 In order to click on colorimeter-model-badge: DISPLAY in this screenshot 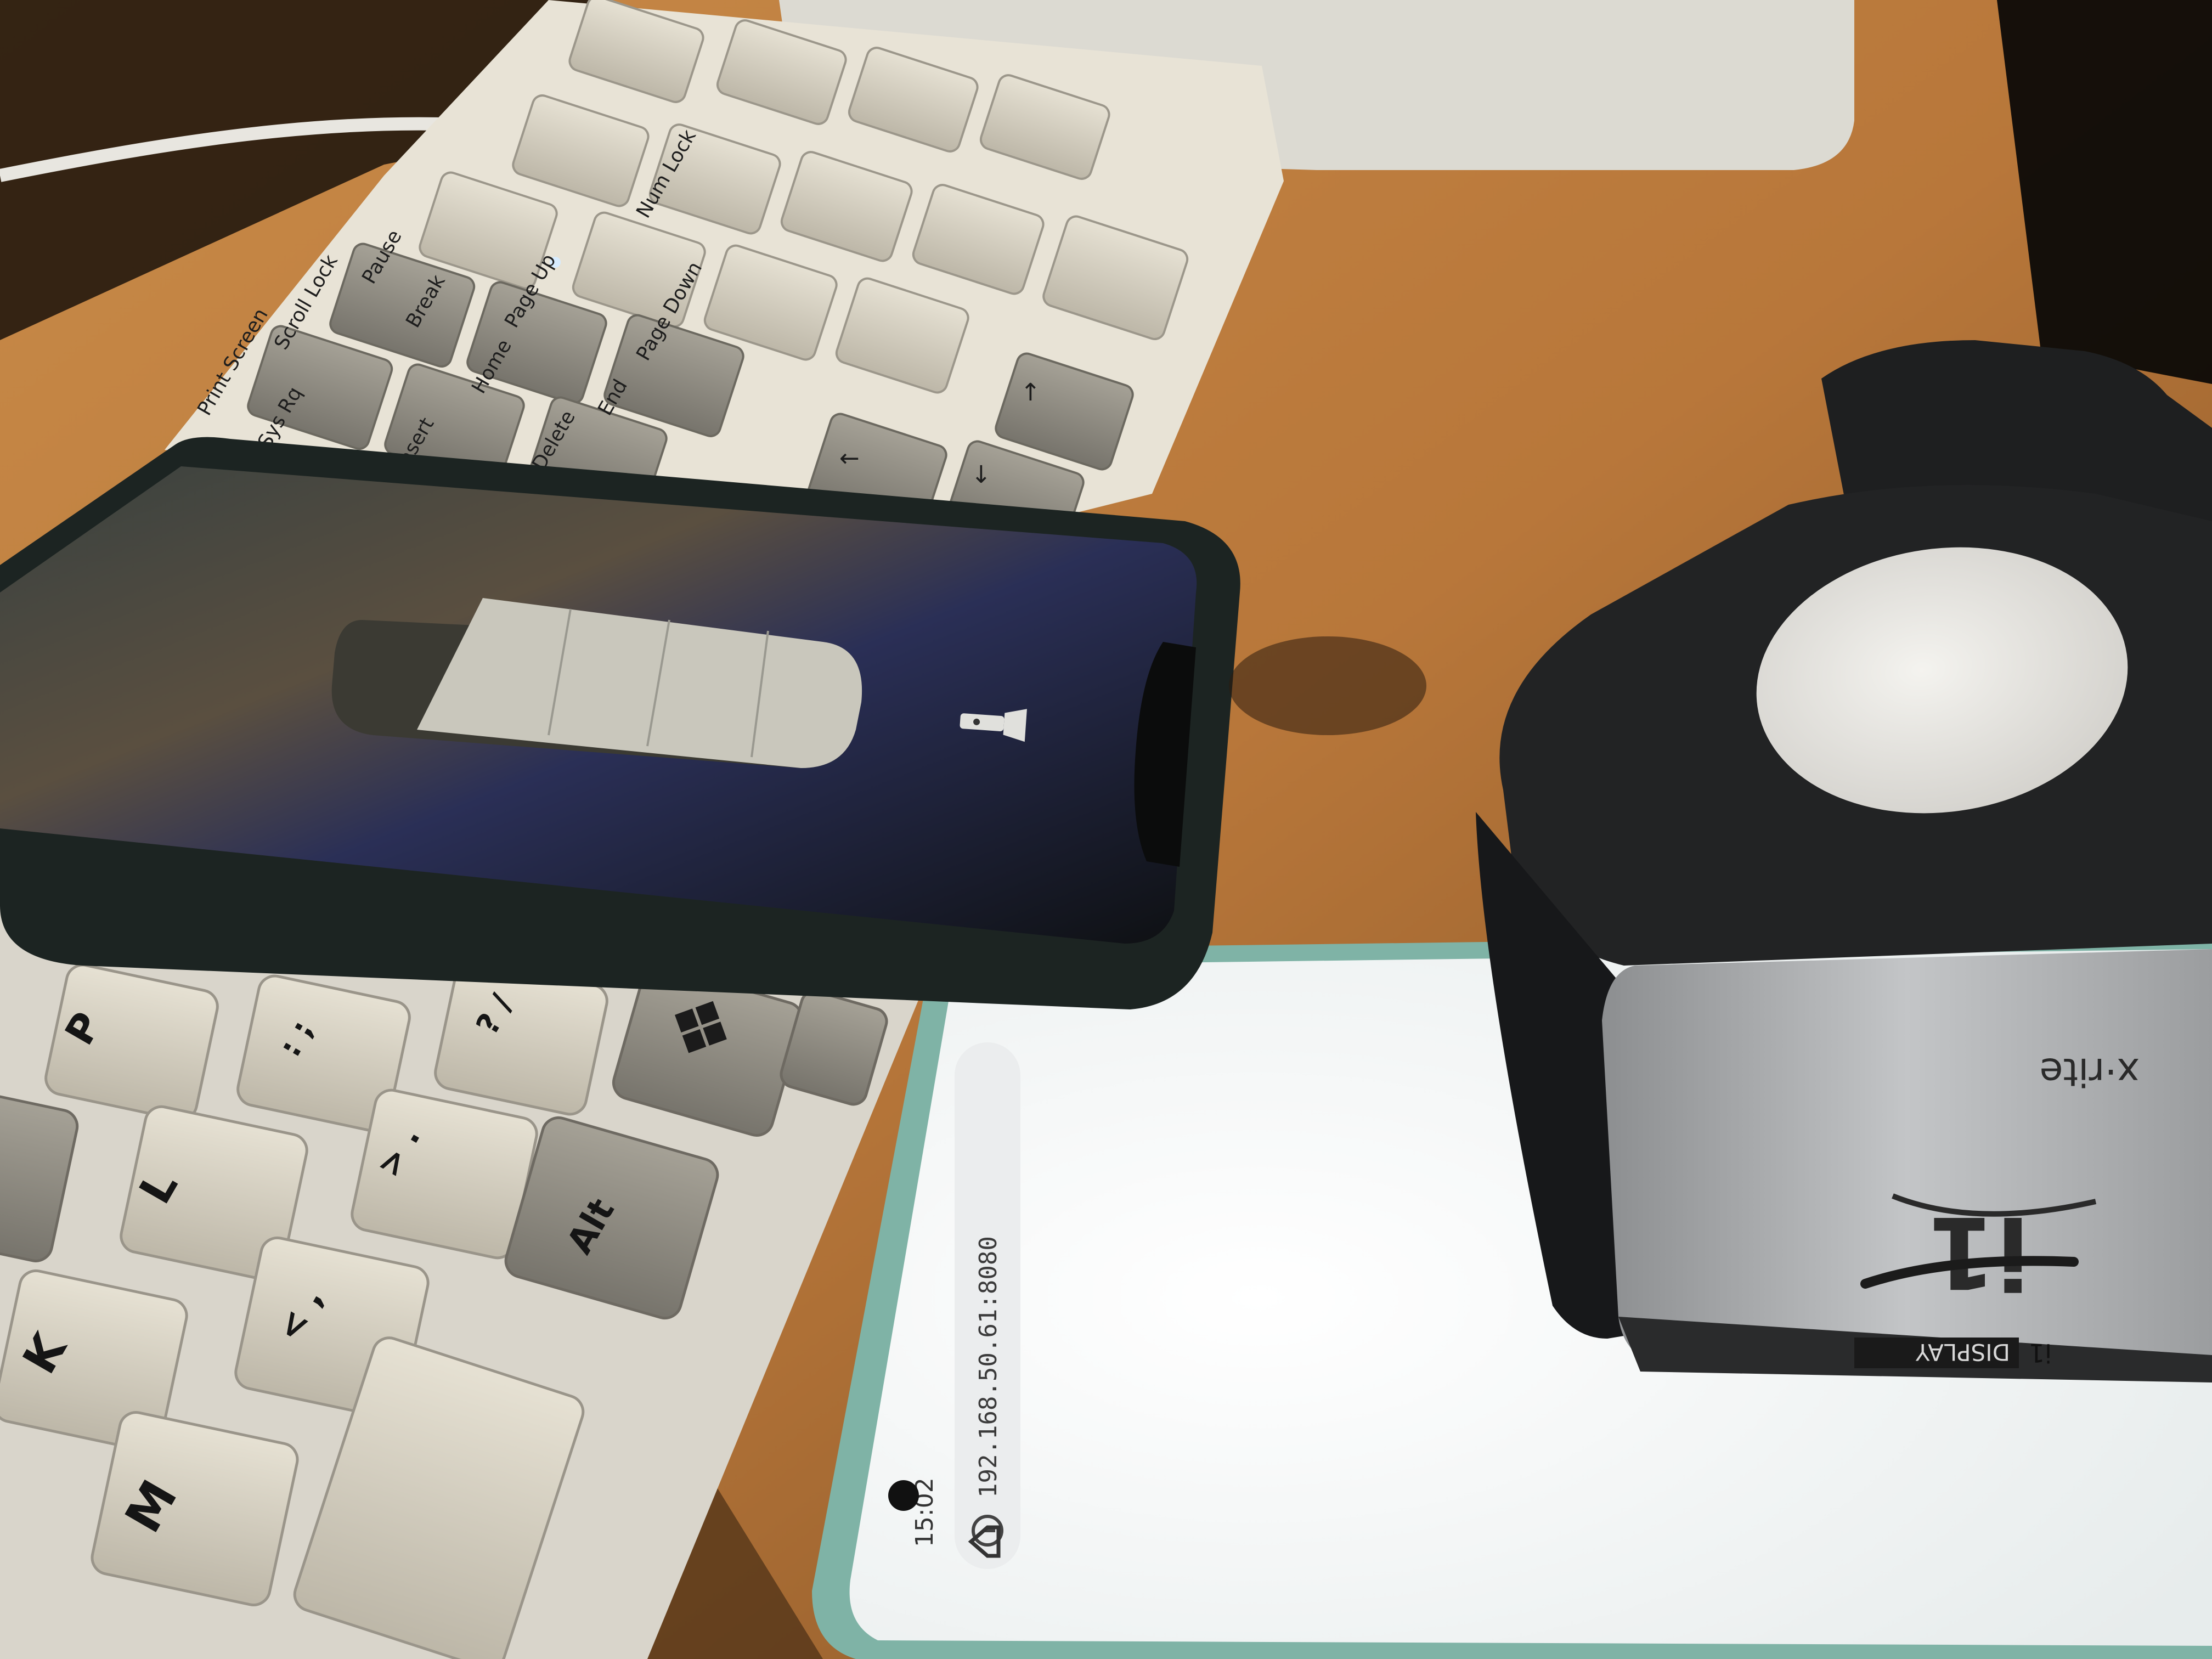, I will do `click(1963, 1352)`.